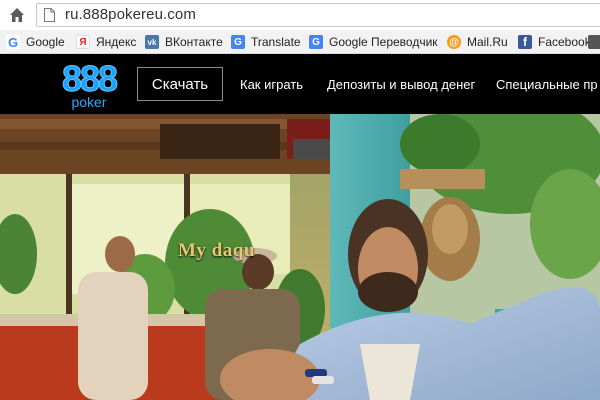 The image size is (600, 400). I want to click on logo-word: poker, so click(89, 102).